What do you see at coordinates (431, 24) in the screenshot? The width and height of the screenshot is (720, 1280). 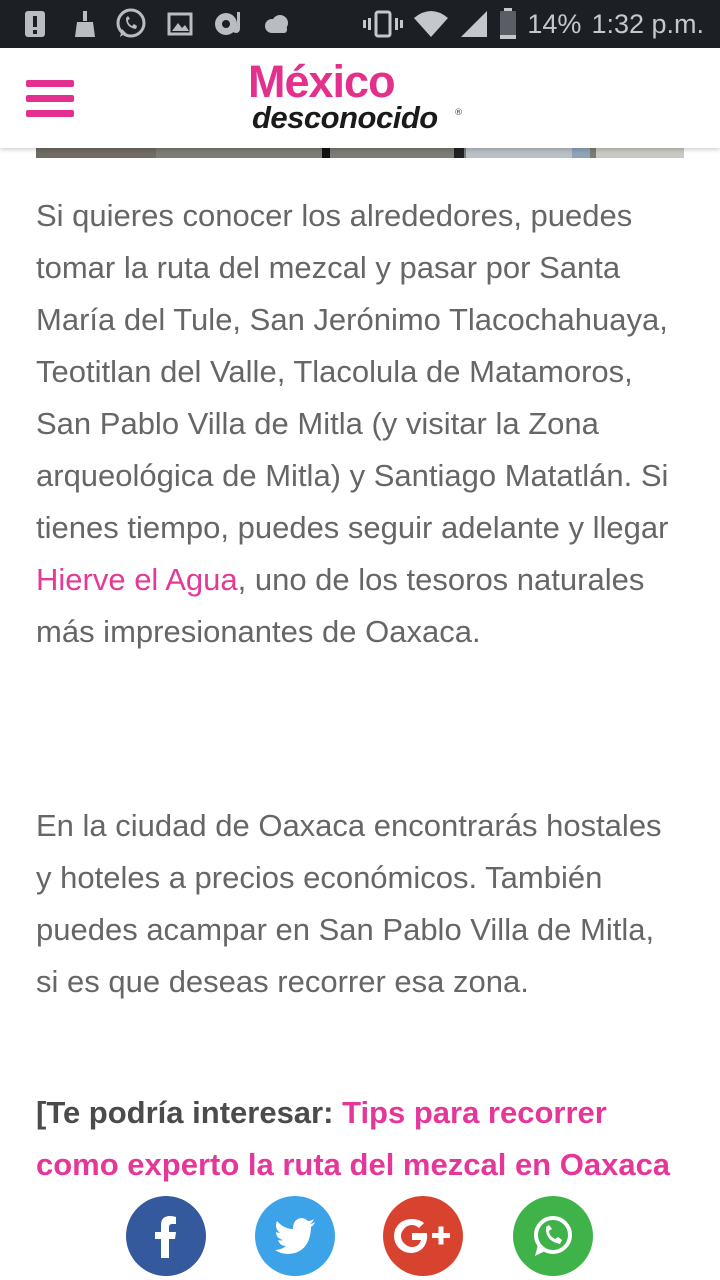 I see `wifi-icon` at bounding box center [431, 24].